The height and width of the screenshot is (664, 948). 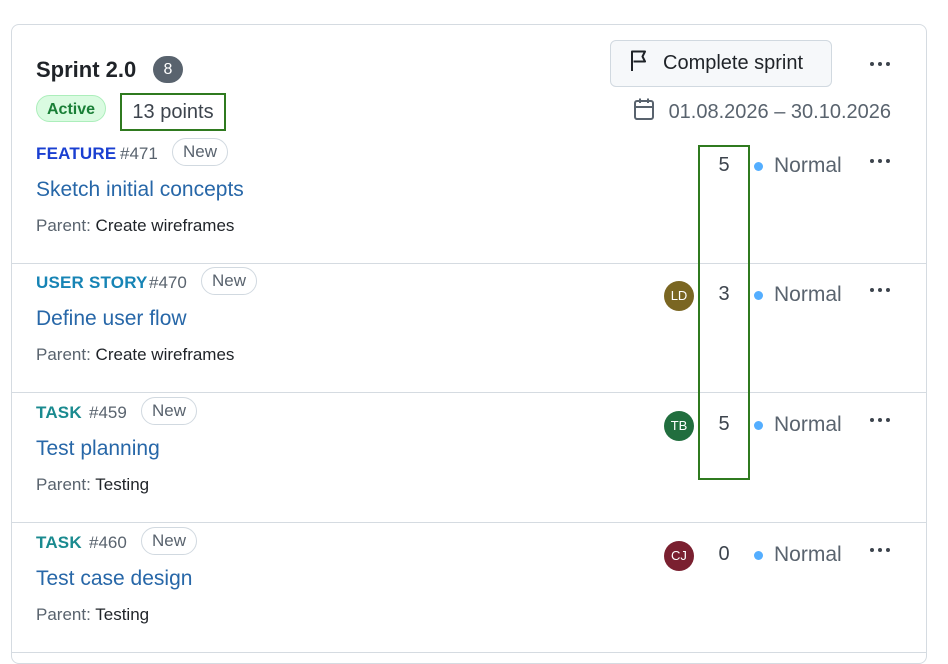 I want to click on item-title-link: Define user flow, so click(x=111, y=319).